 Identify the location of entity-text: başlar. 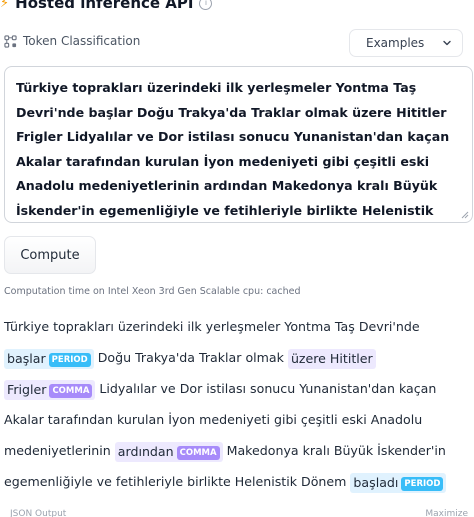
(26, 358).